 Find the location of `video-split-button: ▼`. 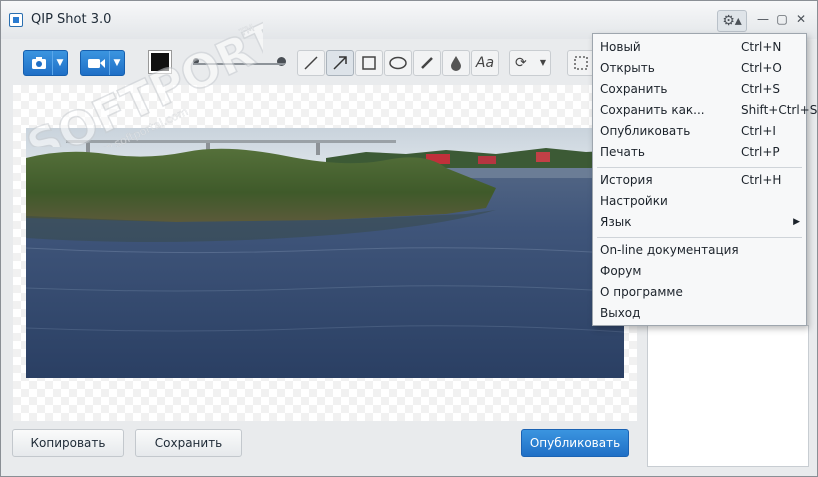

video-split-button: ▼ is located at coordinates (102, 63).